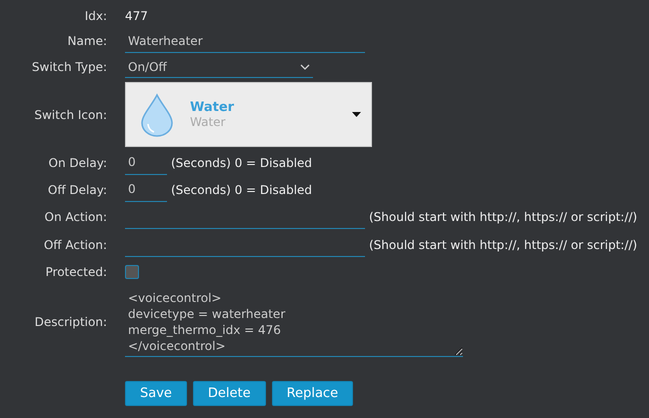 The image size is (649, 418). Describe the element at coordinates (77, 163) in the screenshot. I see `field-label: On Delay:` at that location.